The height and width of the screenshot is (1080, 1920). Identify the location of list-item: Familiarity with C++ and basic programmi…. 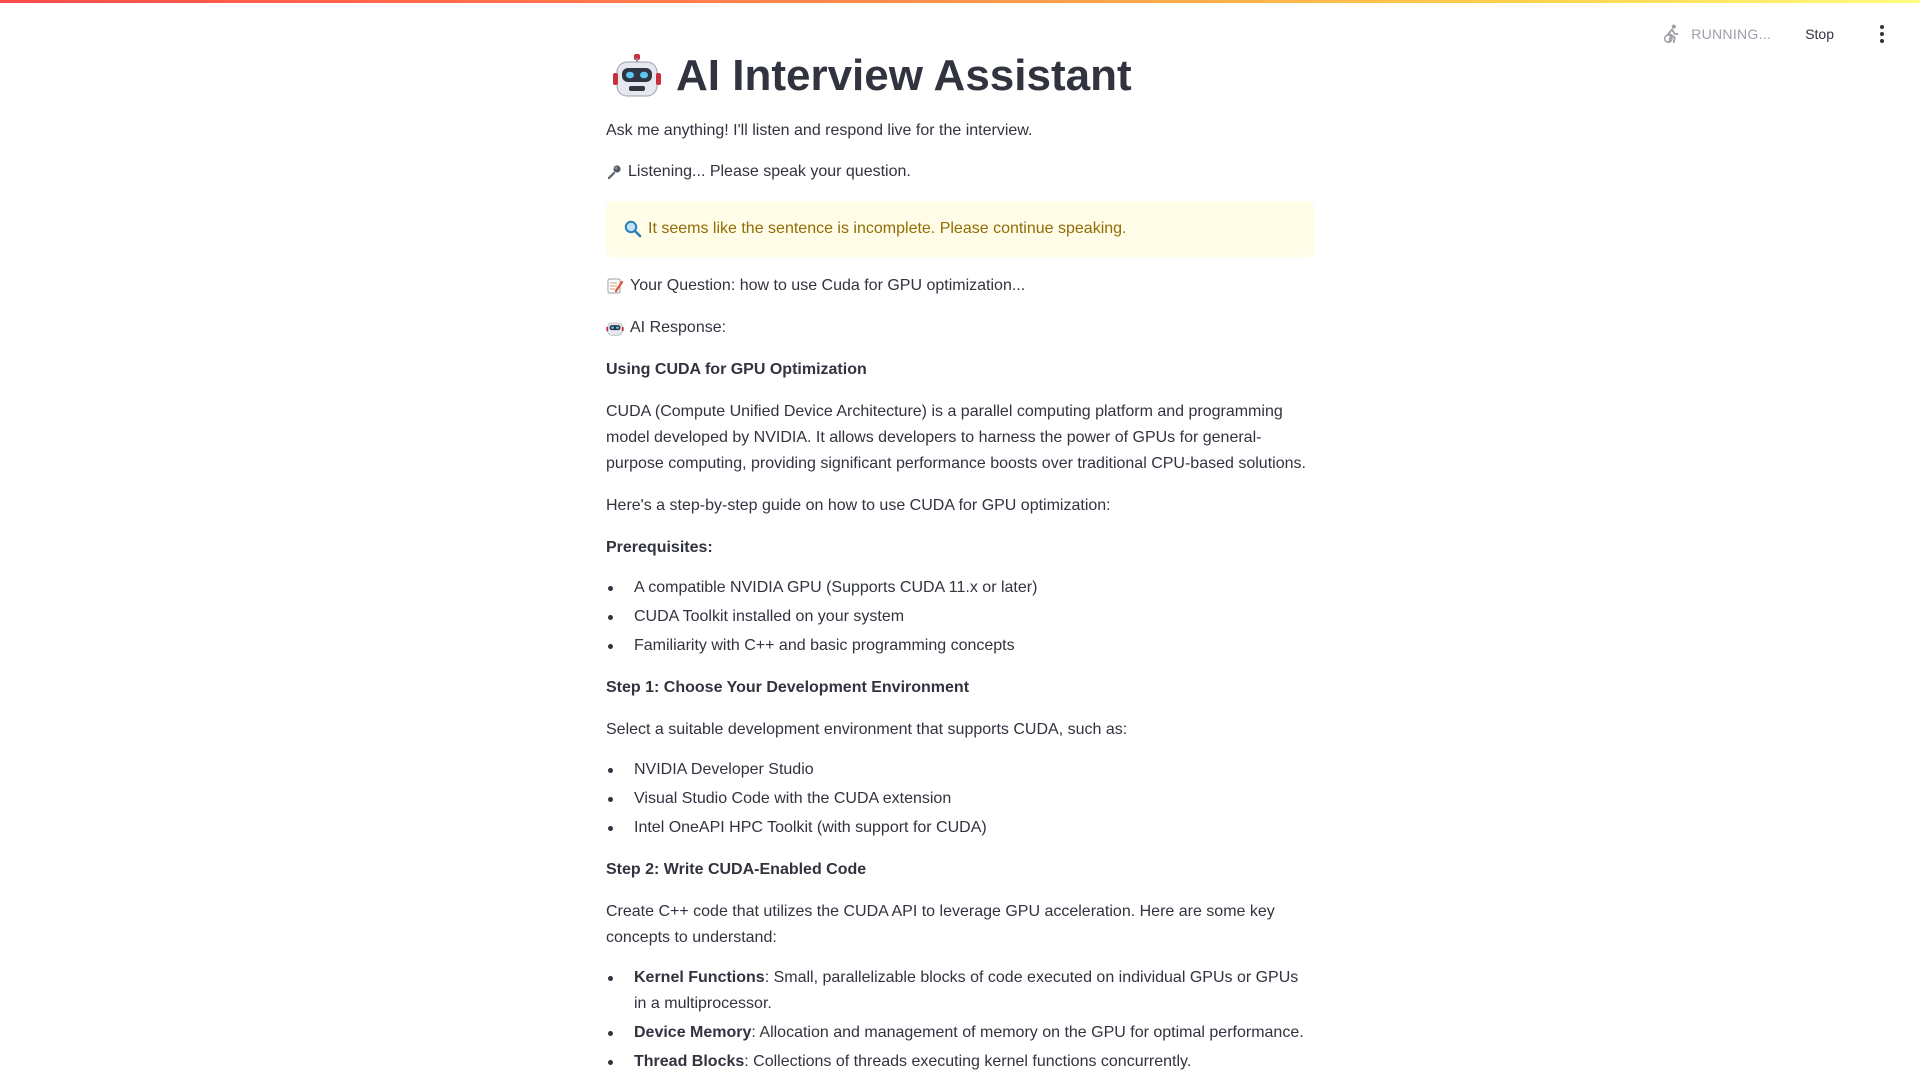
(961, 646).